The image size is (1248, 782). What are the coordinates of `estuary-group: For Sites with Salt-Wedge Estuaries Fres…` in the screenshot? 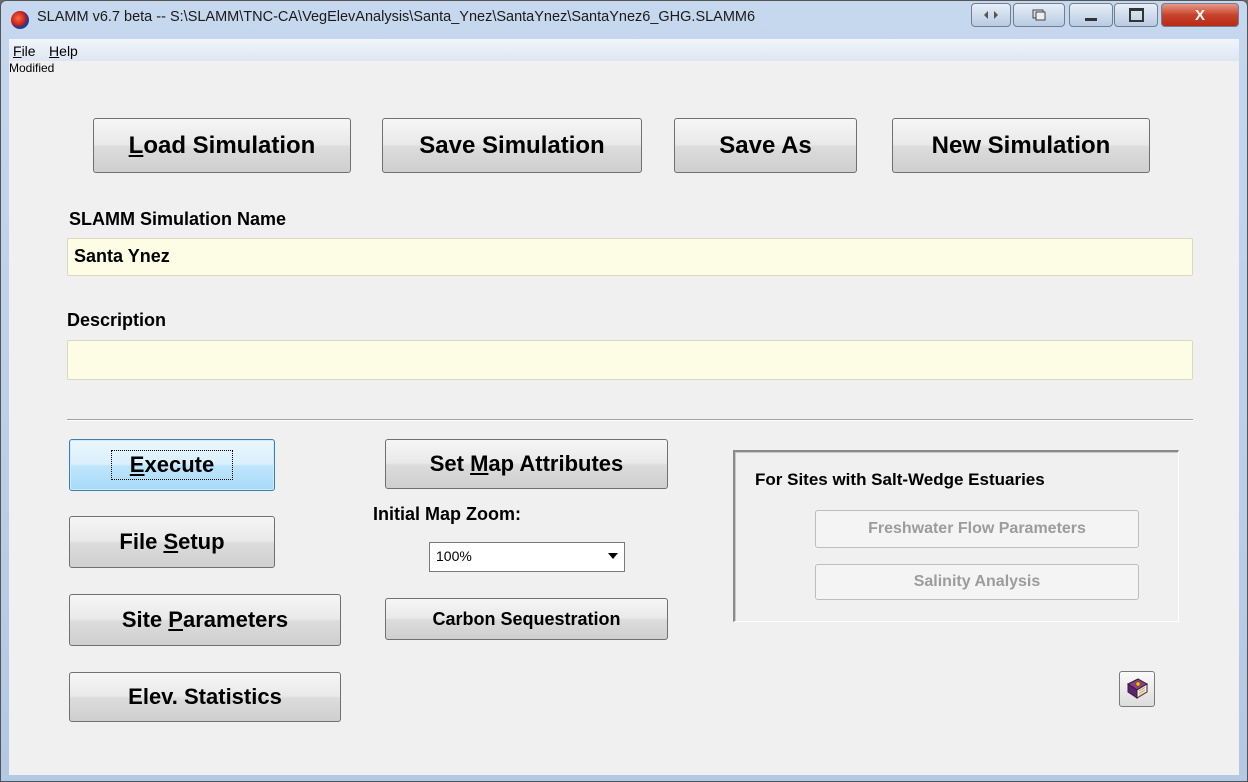 It's located at (956, 536).